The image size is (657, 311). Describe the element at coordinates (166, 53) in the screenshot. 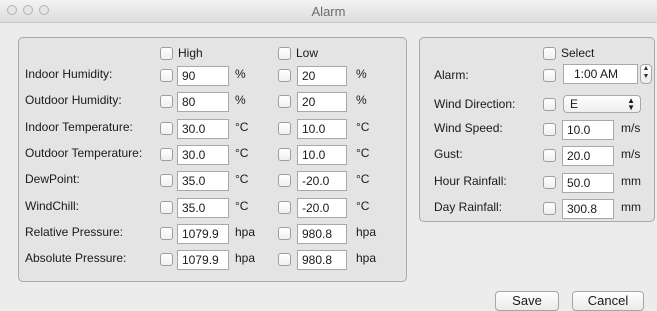

I see `high-select-checkbox` at that location.